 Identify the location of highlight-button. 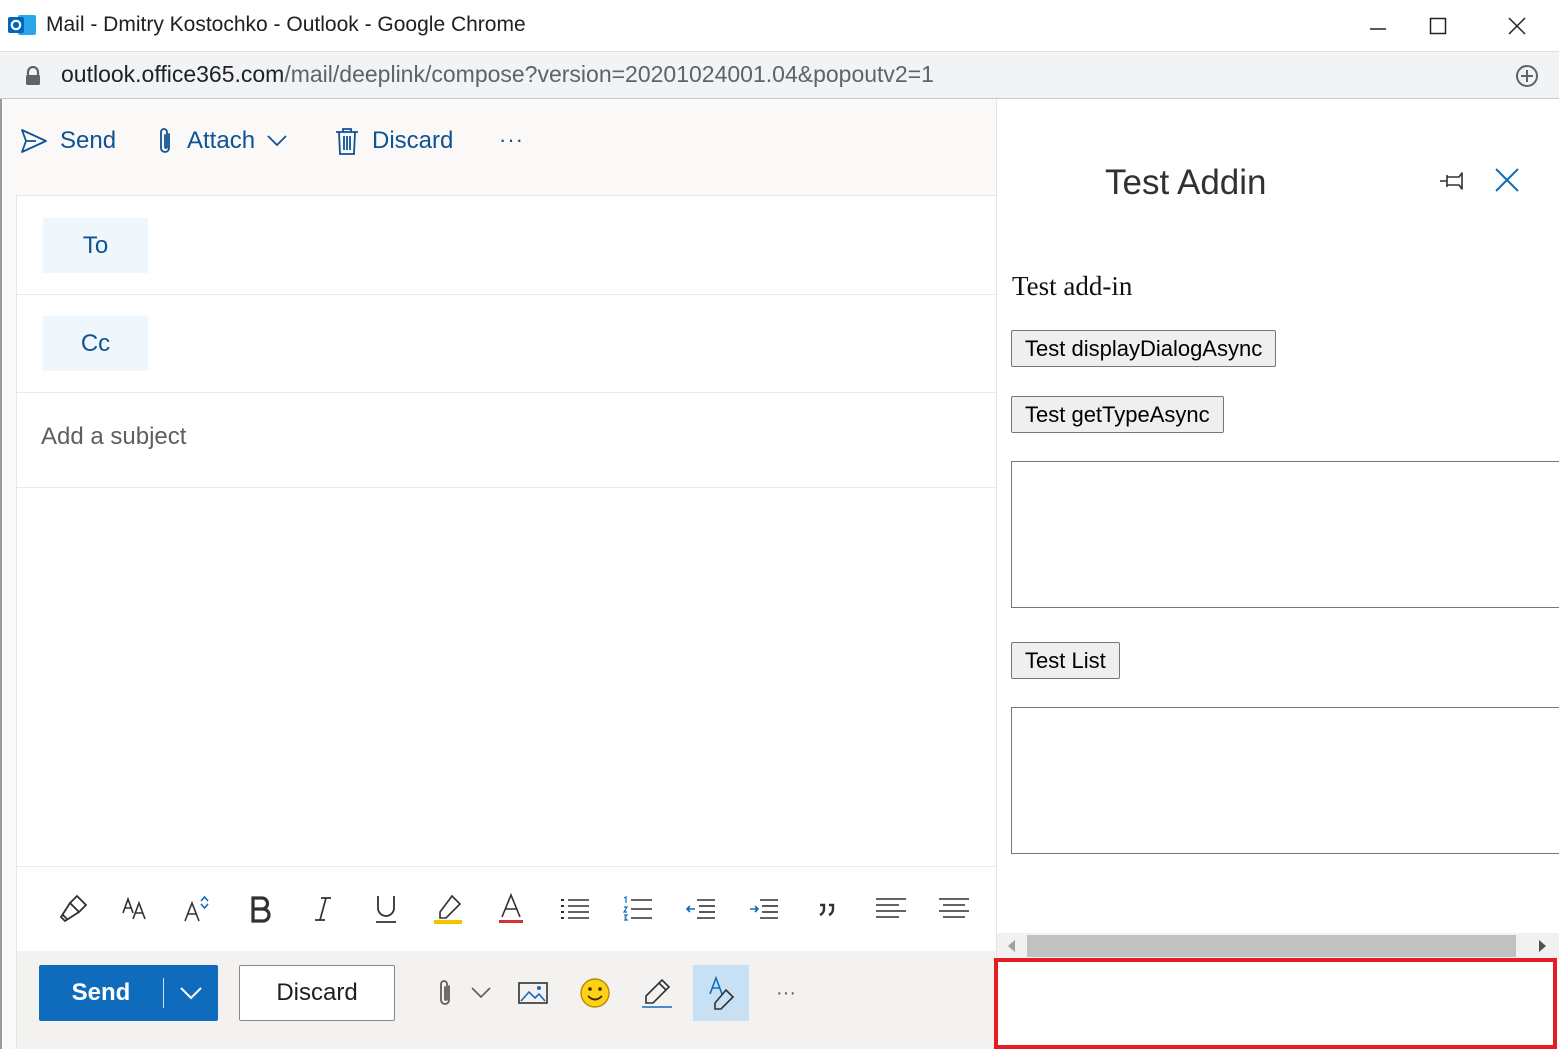
(448, 909).